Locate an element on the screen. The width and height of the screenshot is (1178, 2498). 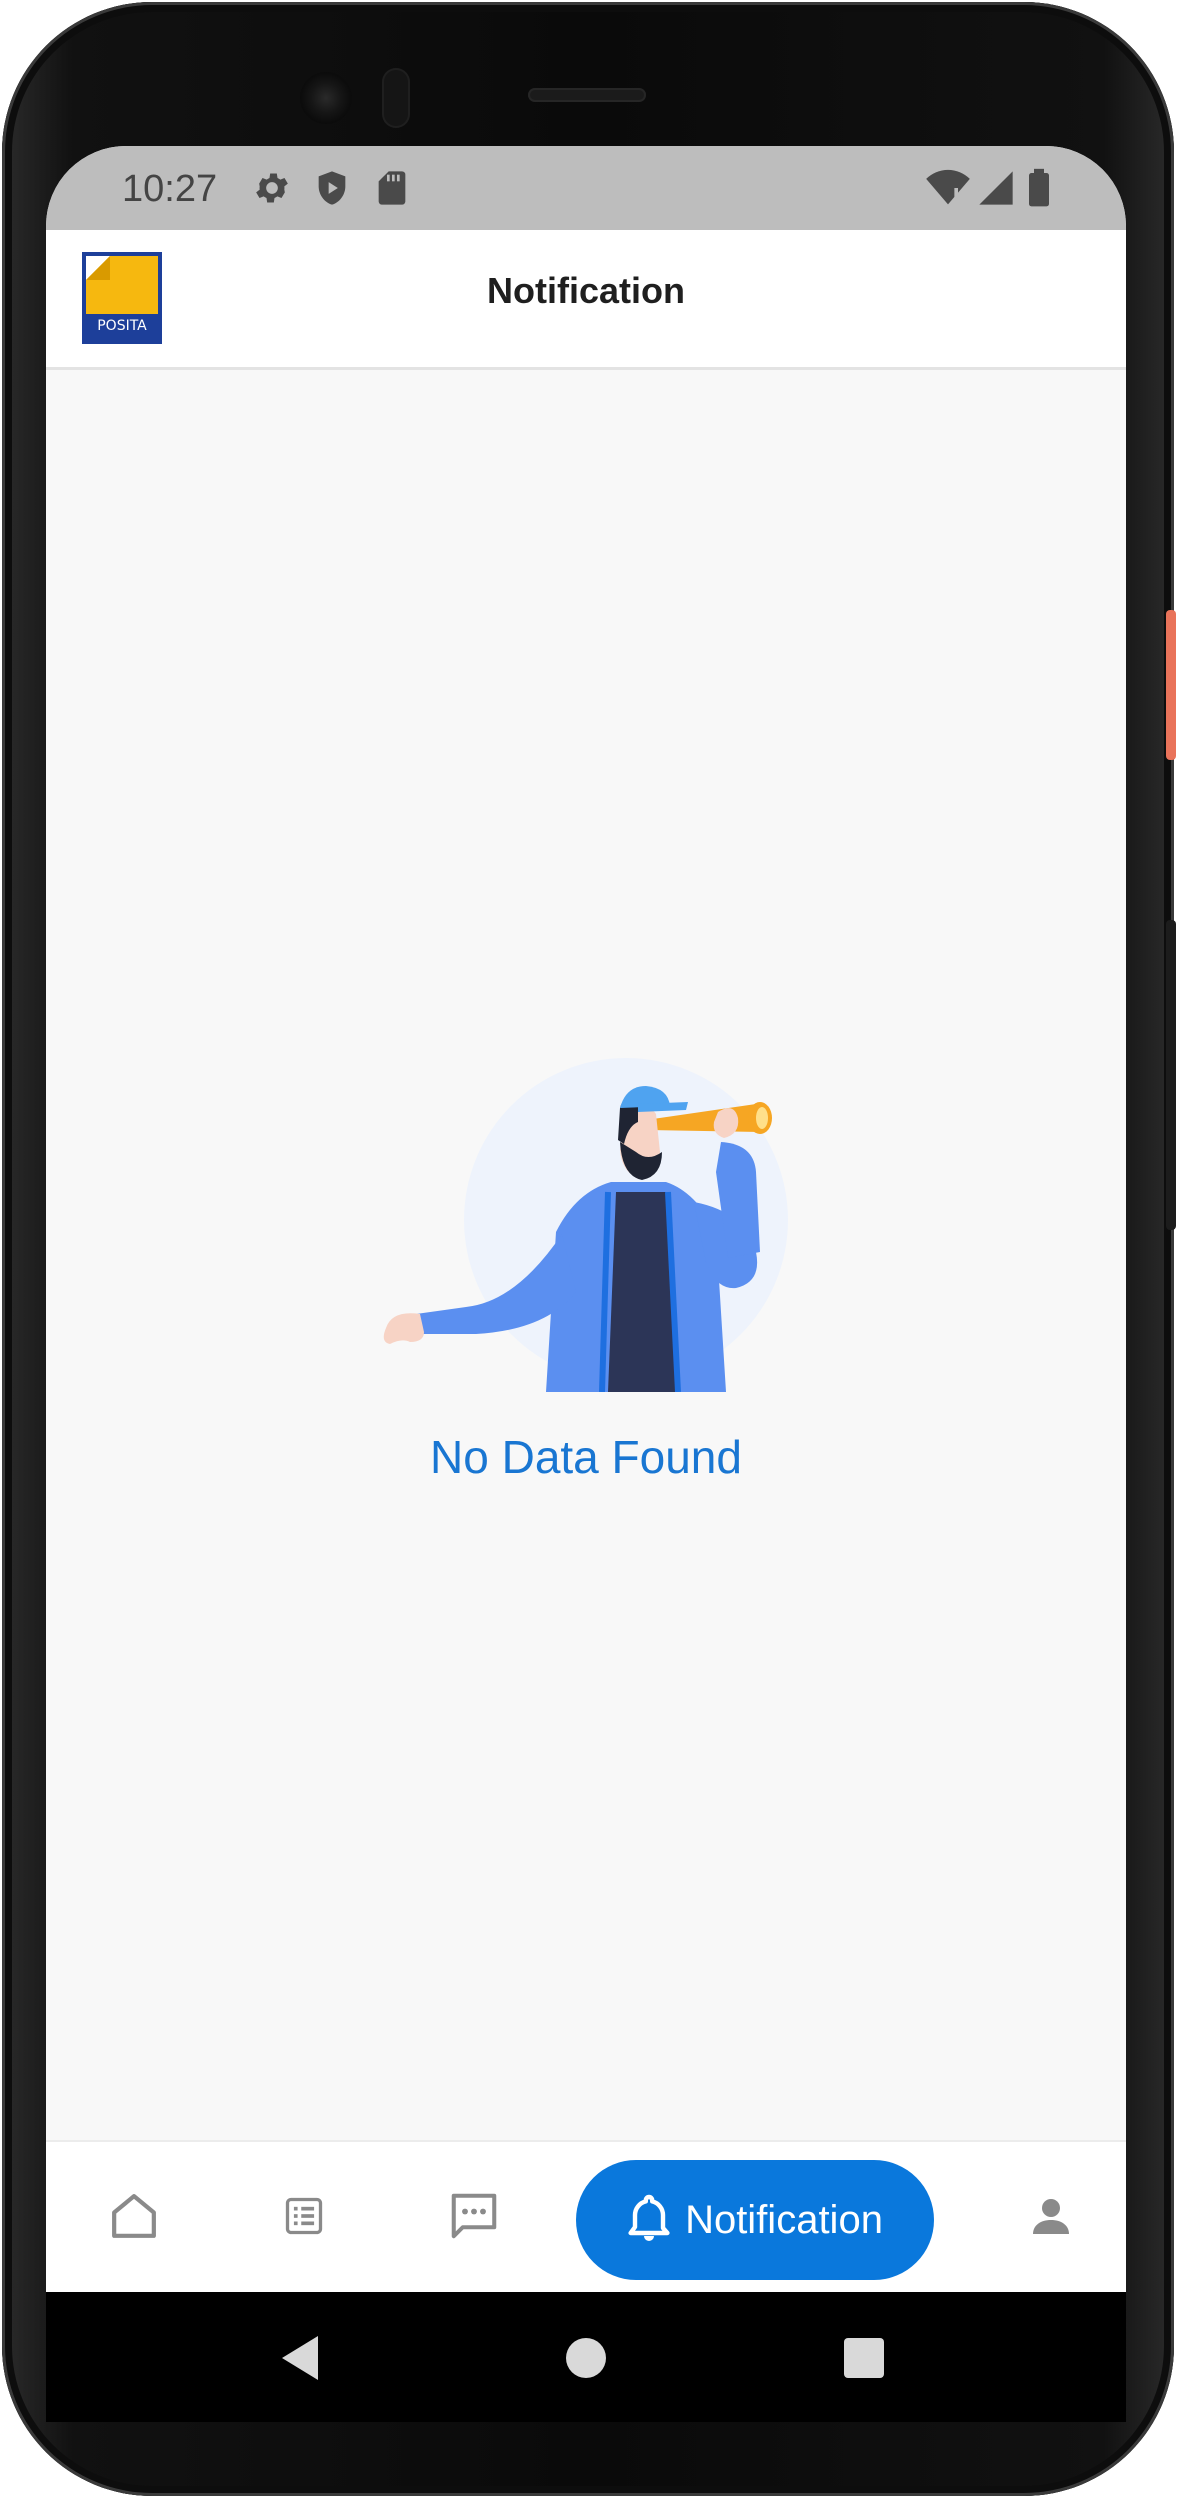
wifi-alert-icon is located at coordinates (948, 190).